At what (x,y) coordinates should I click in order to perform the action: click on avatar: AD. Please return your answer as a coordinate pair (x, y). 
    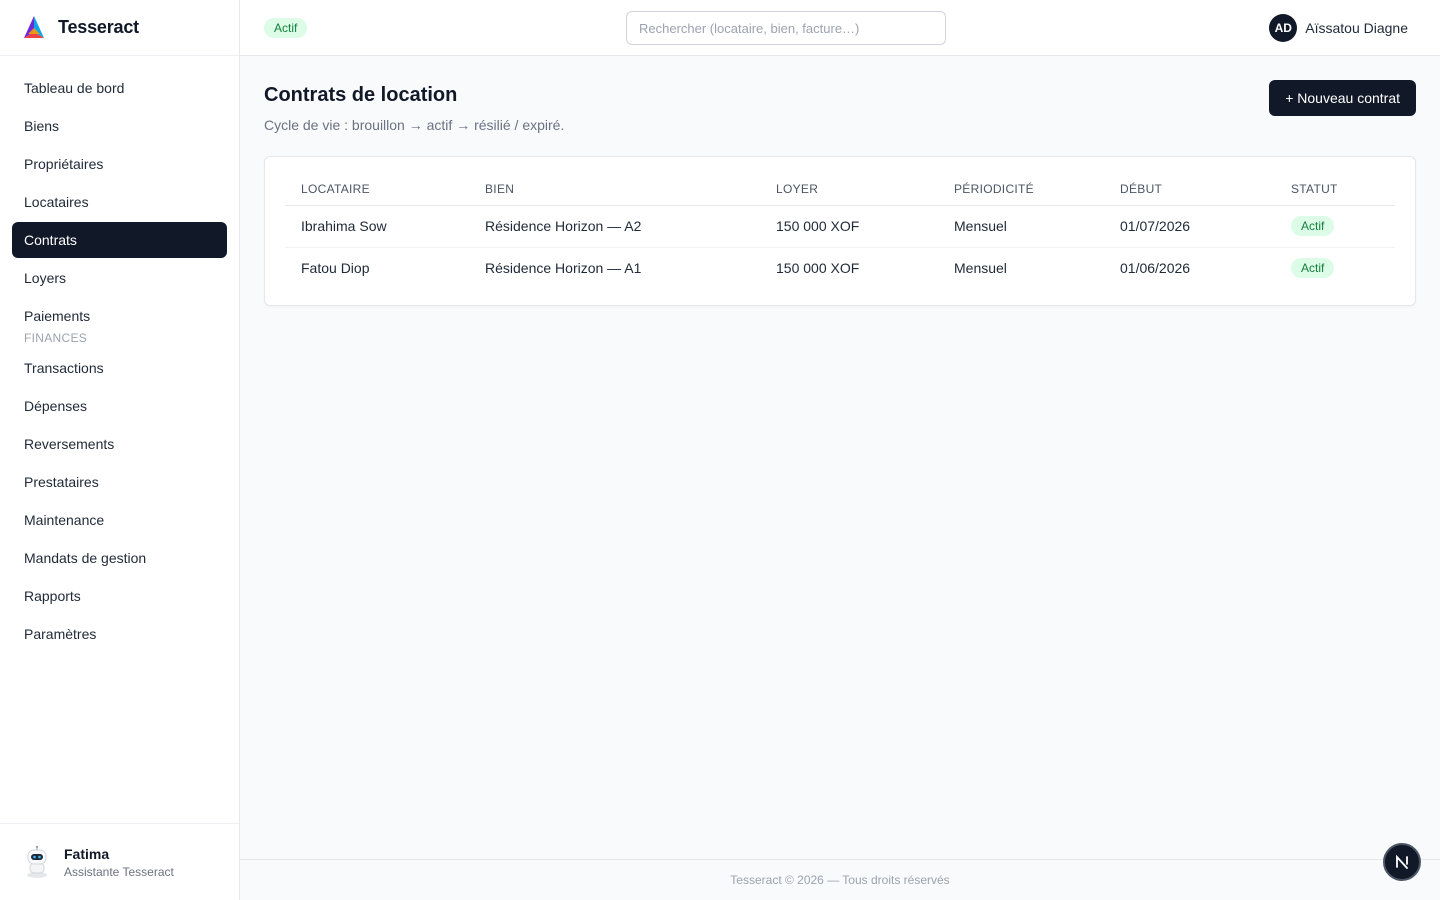
    Looking at the image, I should click on (1283, 28).